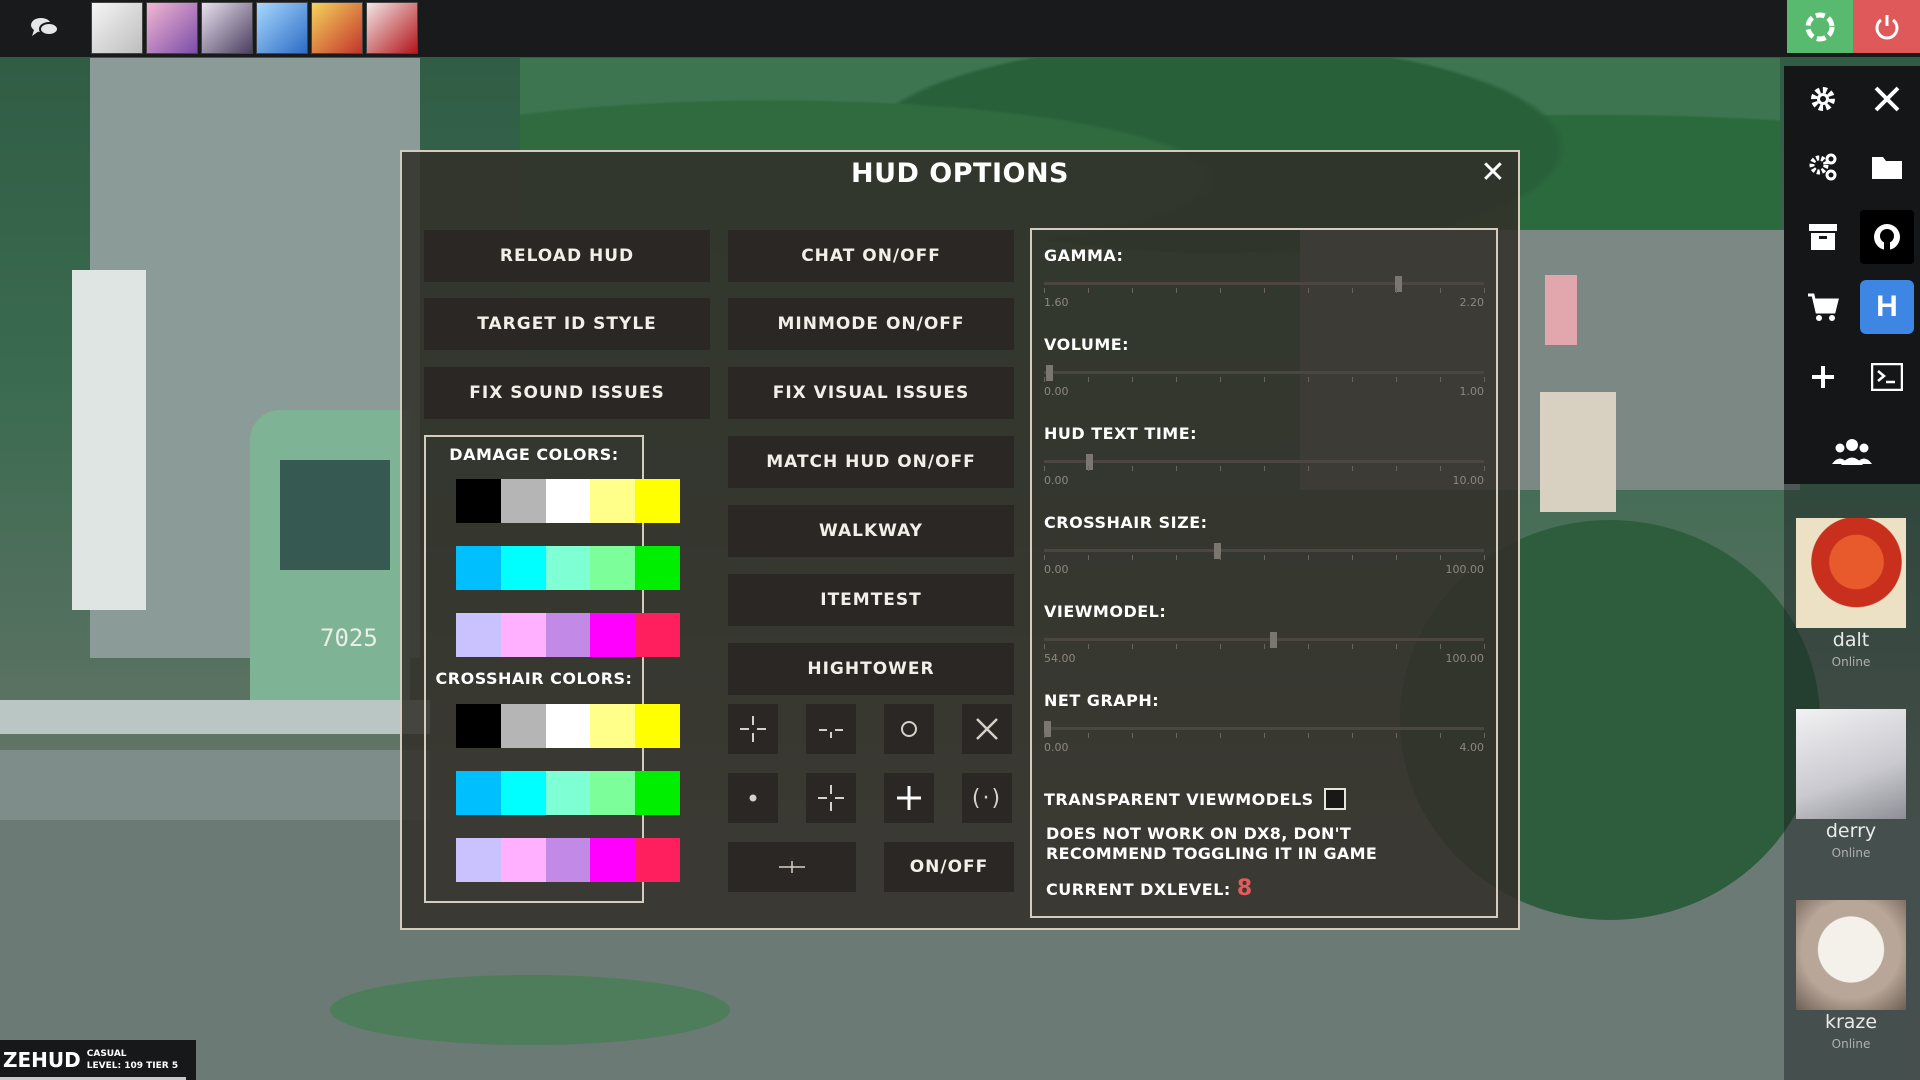 The image size is (1920, 1080). Describe the element at coordinates (1886, 26) in the screenshot. I see `quit-button` at that location.